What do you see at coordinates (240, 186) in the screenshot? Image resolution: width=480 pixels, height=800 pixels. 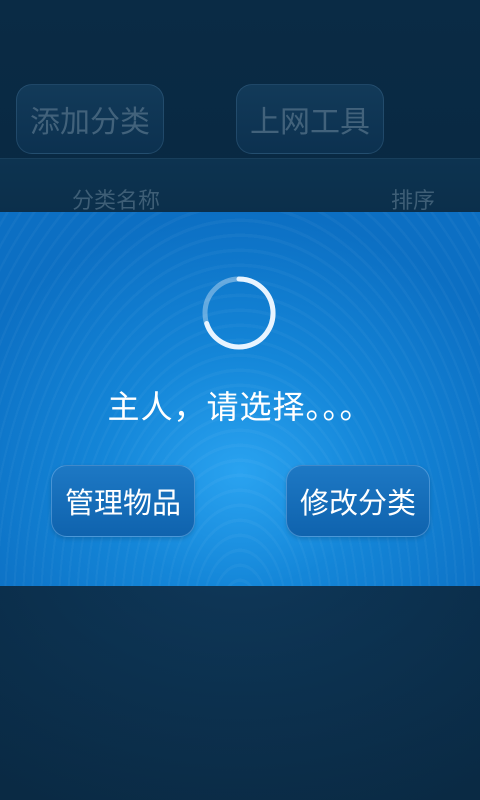 I see `category-list-header: 分类名称 排序` at bounding box center [240, 186].